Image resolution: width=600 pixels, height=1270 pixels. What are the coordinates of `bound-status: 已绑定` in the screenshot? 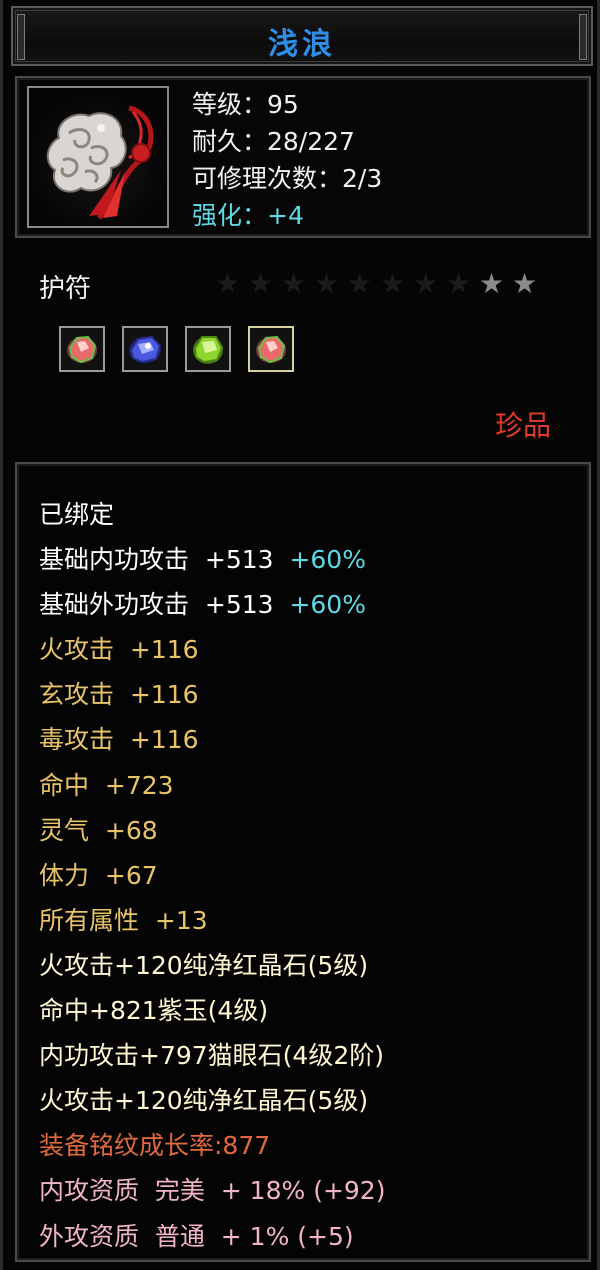 It's located at (77, 514).